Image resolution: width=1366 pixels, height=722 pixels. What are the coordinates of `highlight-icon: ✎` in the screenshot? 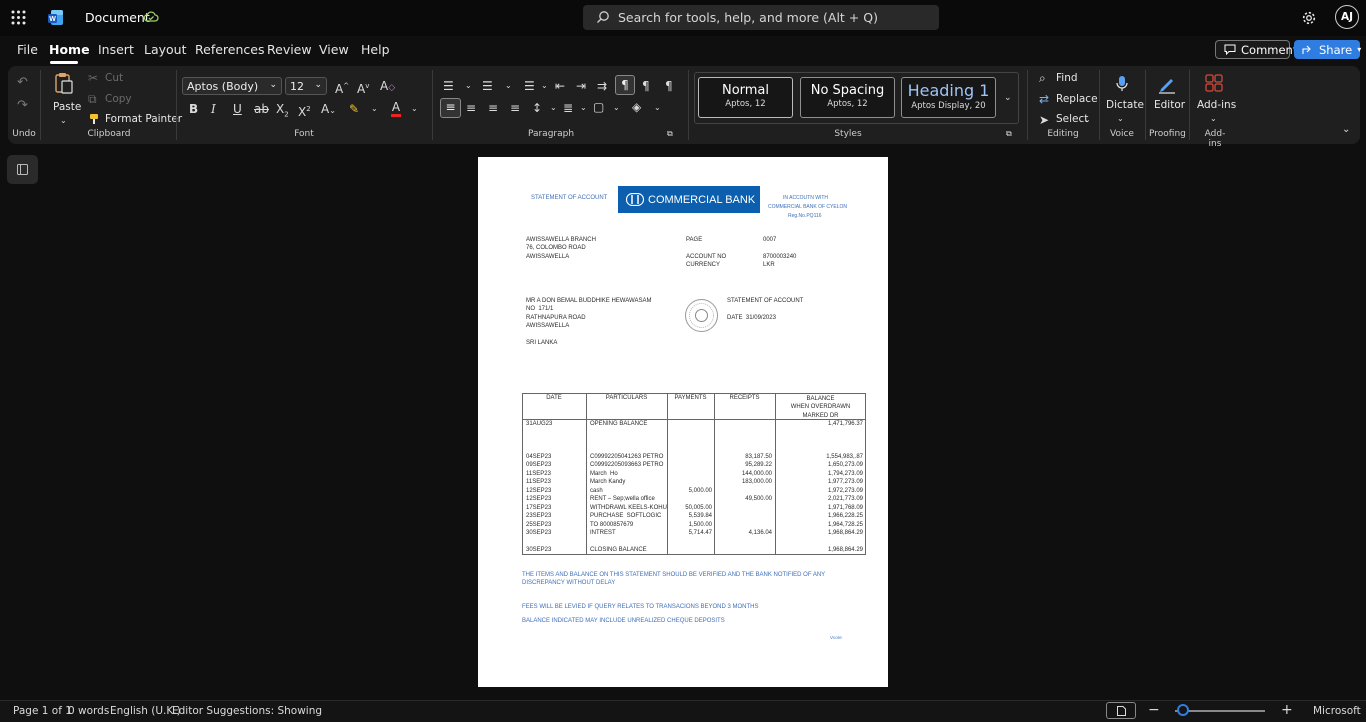 It's located at (354, 109).